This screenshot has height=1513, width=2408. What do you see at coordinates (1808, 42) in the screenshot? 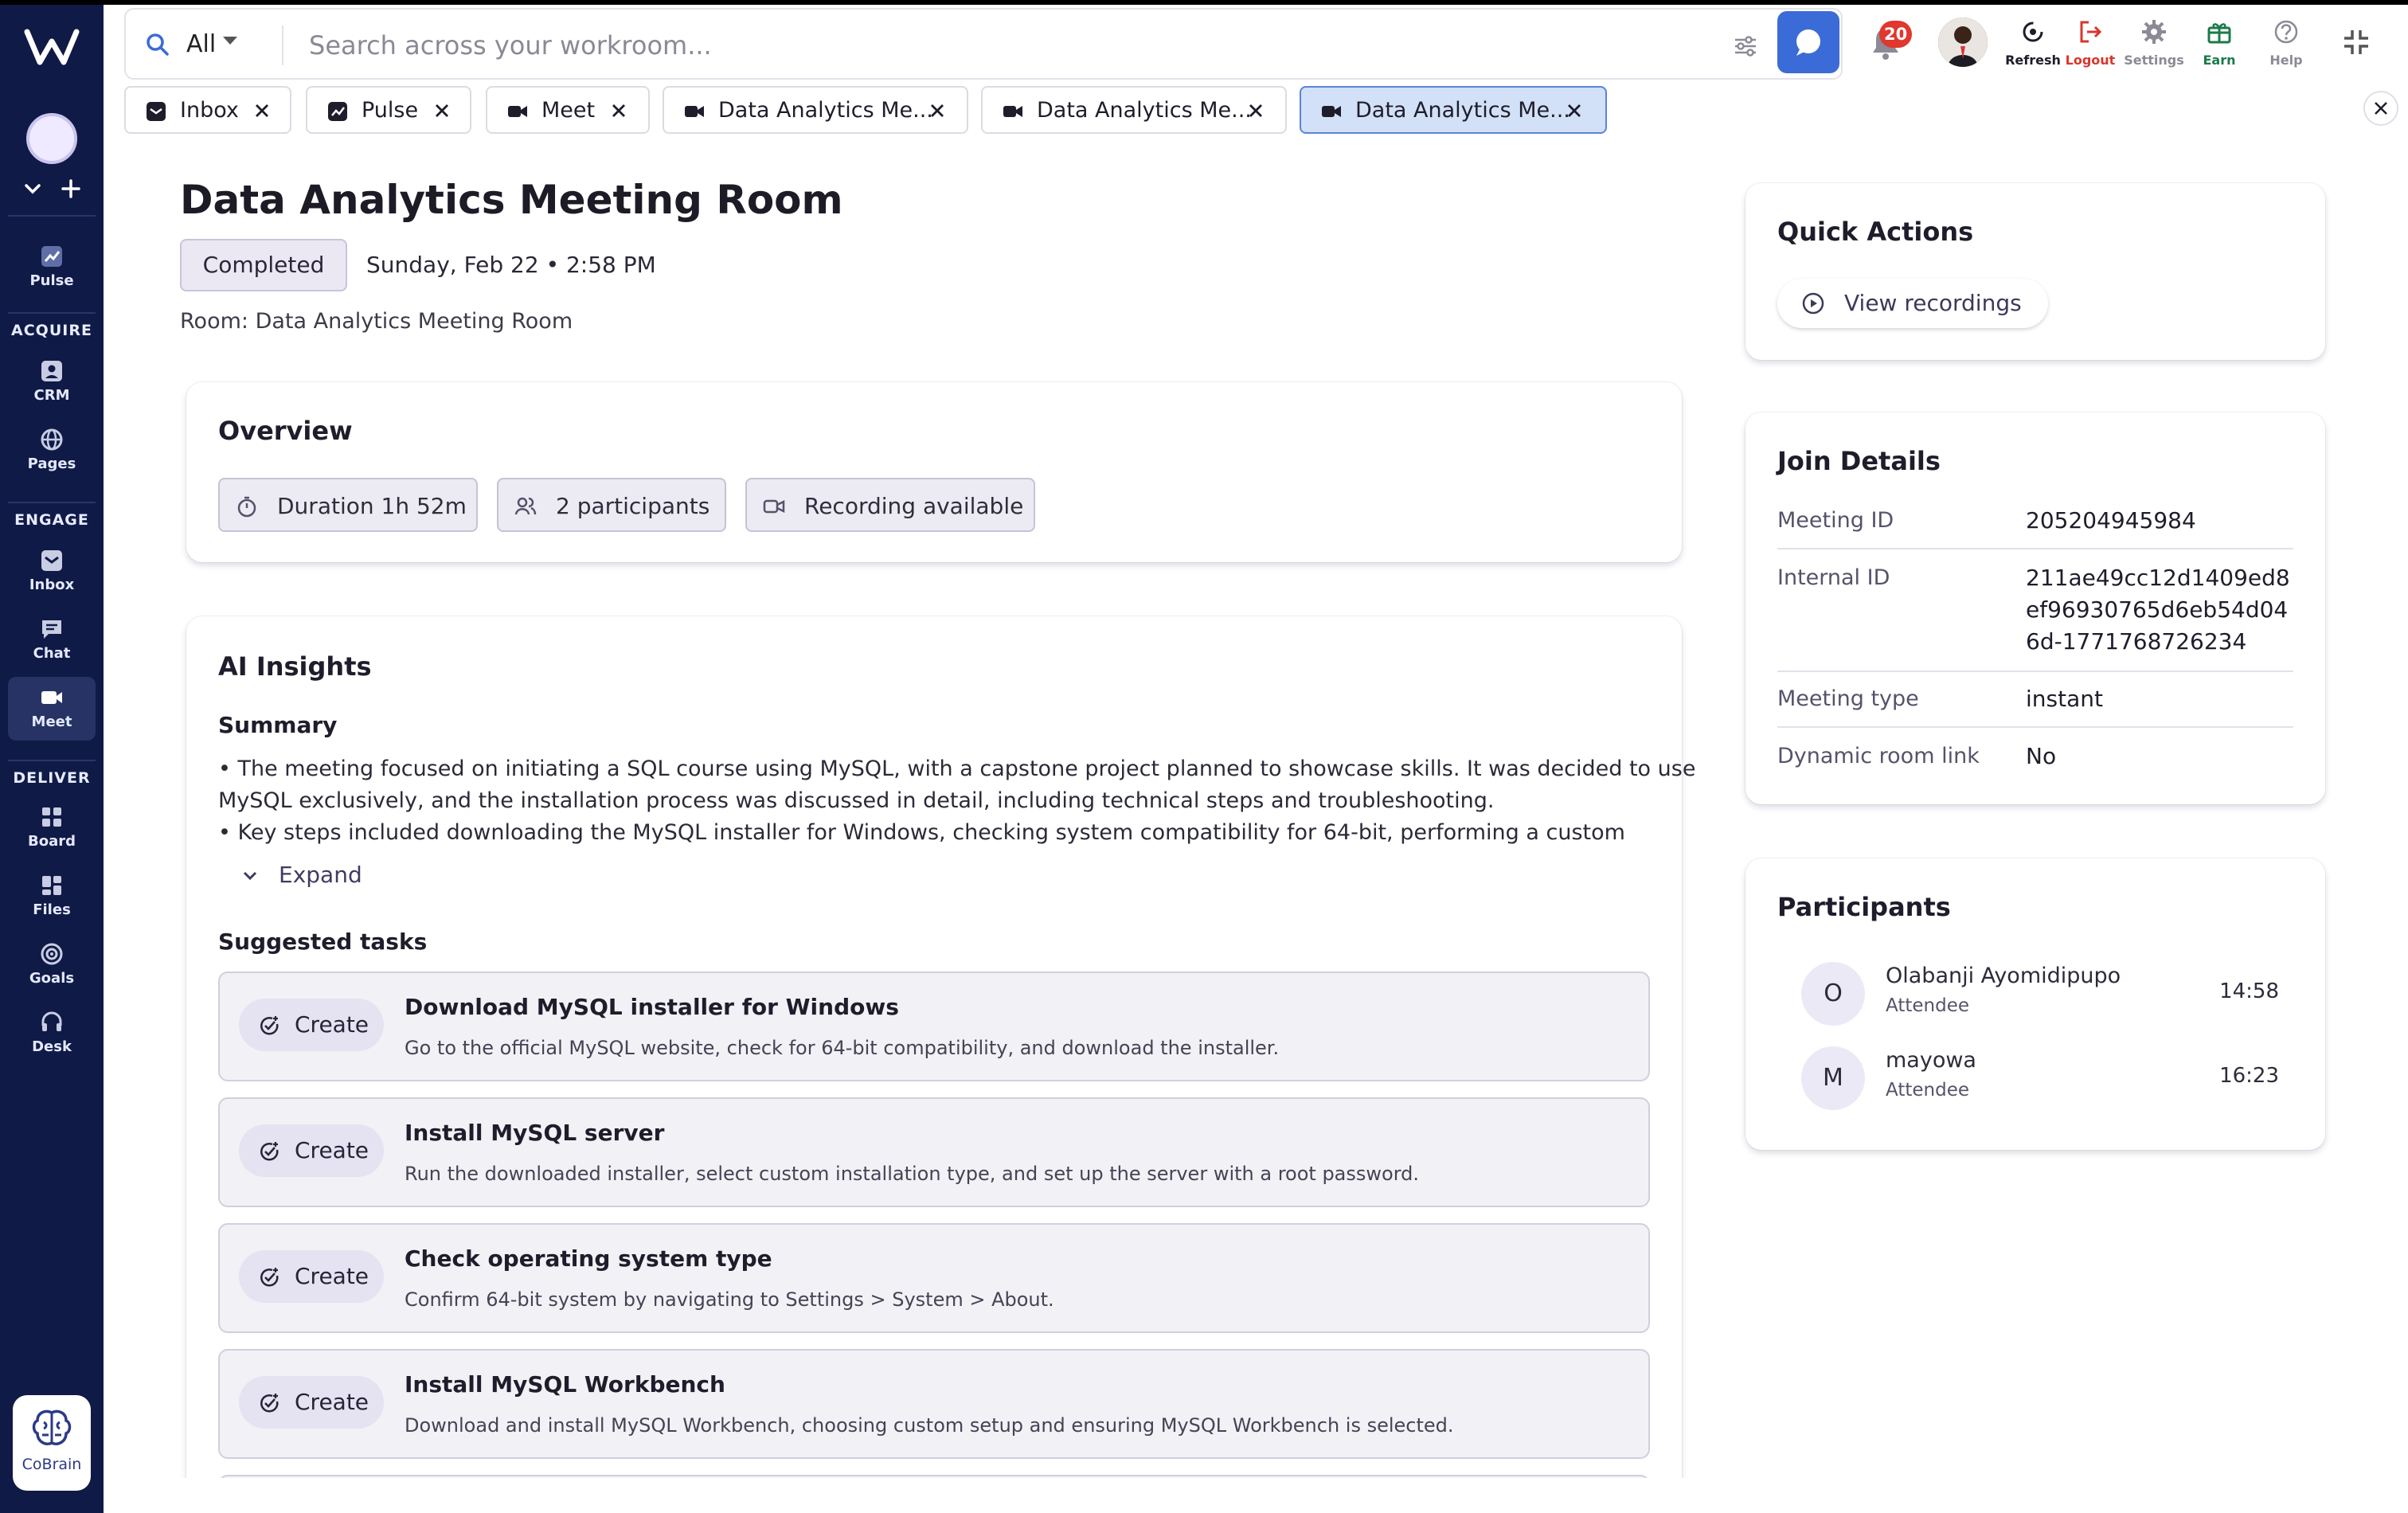
I see `search-submit-button` at bounding box center [1808, 42].